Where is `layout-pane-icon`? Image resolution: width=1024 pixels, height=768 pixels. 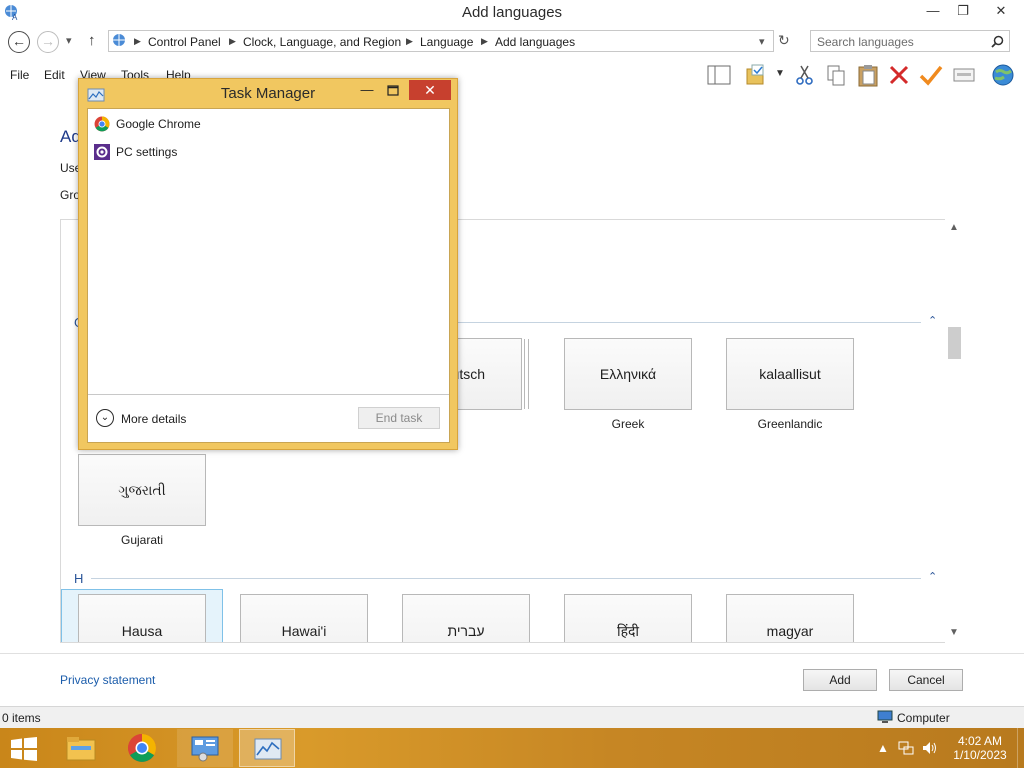 layout-pane-icon is located at coordinates (719, 75).